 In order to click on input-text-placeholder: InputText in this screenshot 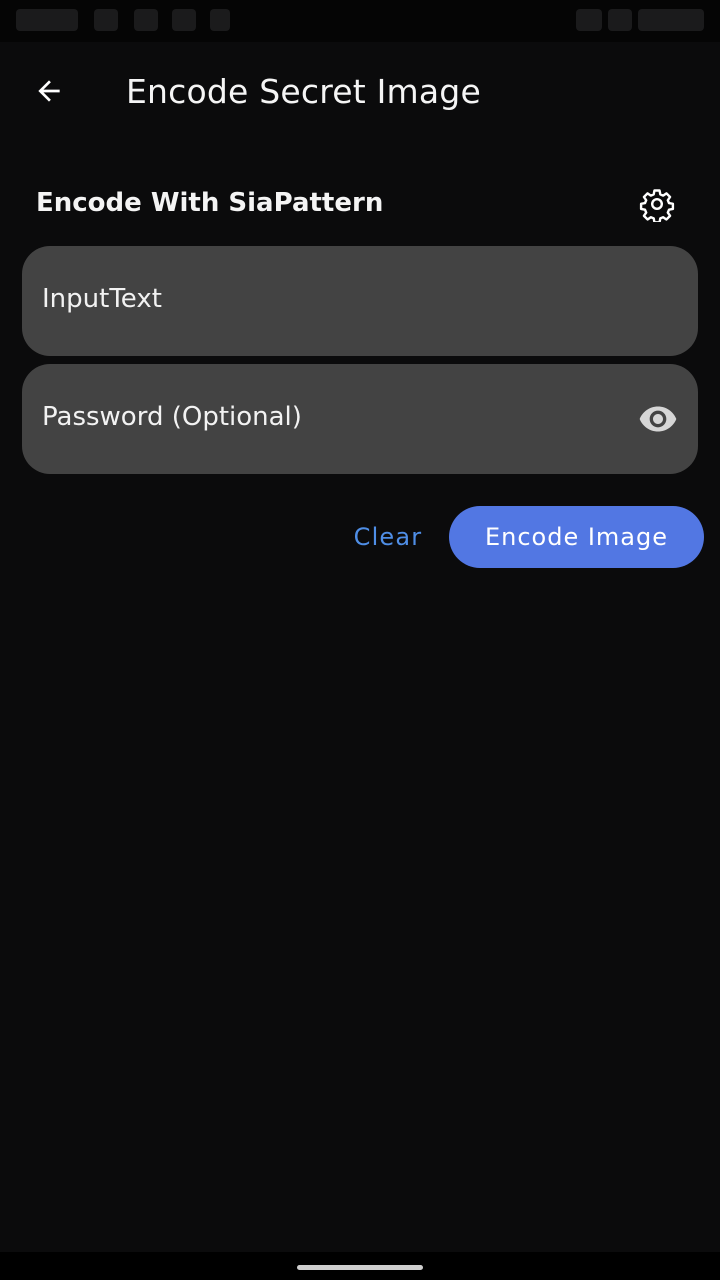, I will do `click(102, 299)`.